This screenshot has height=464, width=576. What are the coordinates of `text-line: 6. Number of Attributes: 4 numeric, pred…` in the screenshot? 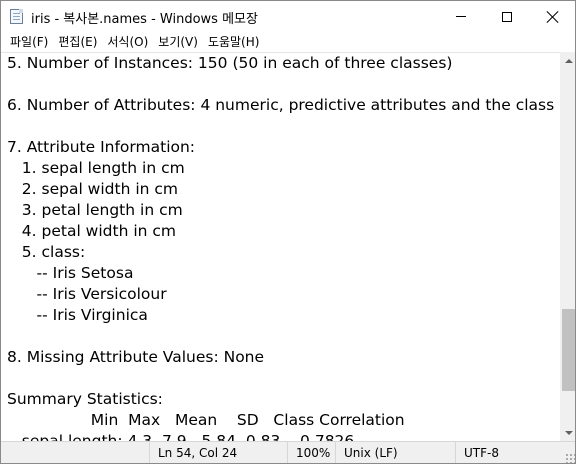 It's located at (281, 105).